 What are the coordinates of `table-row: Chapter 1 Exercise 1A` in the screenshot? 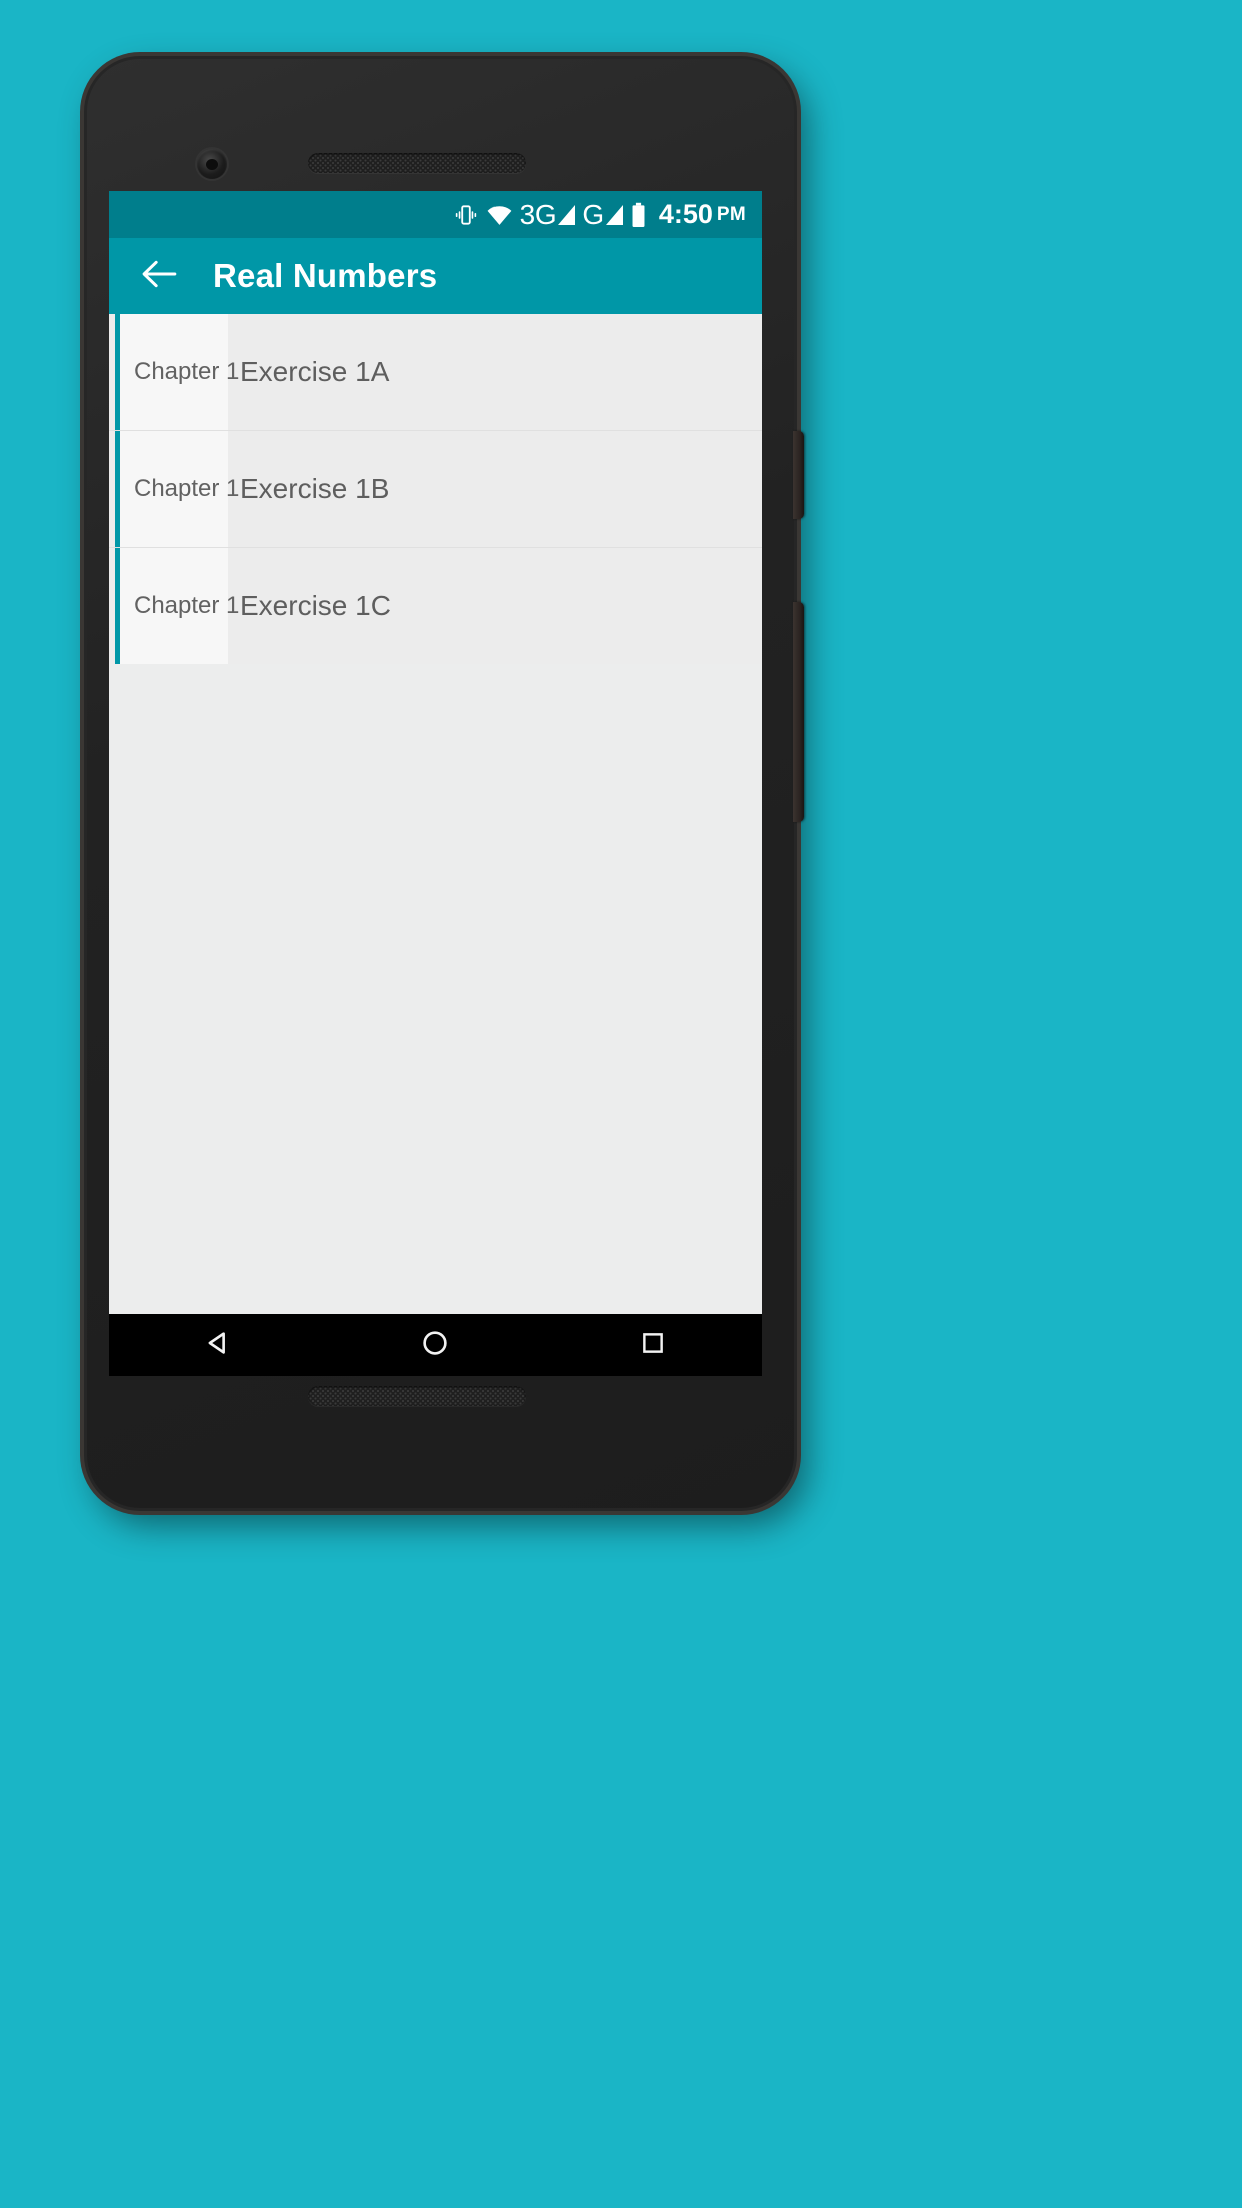 It's located at (435, 372).